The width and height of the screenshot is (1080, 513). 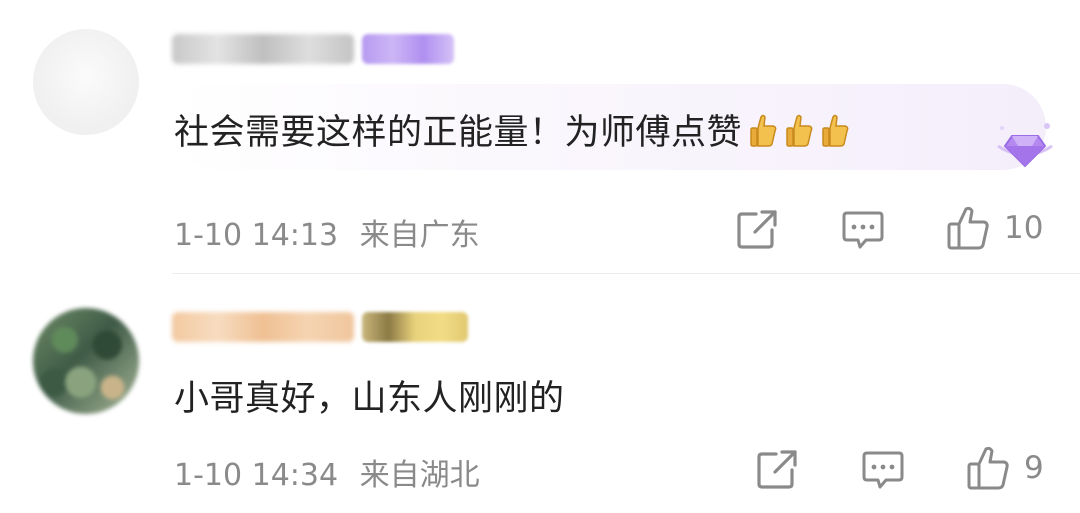 I want to click on comment-text: 社会需要这样的正能量！为师傅点赞, so click(x=458, y=133).